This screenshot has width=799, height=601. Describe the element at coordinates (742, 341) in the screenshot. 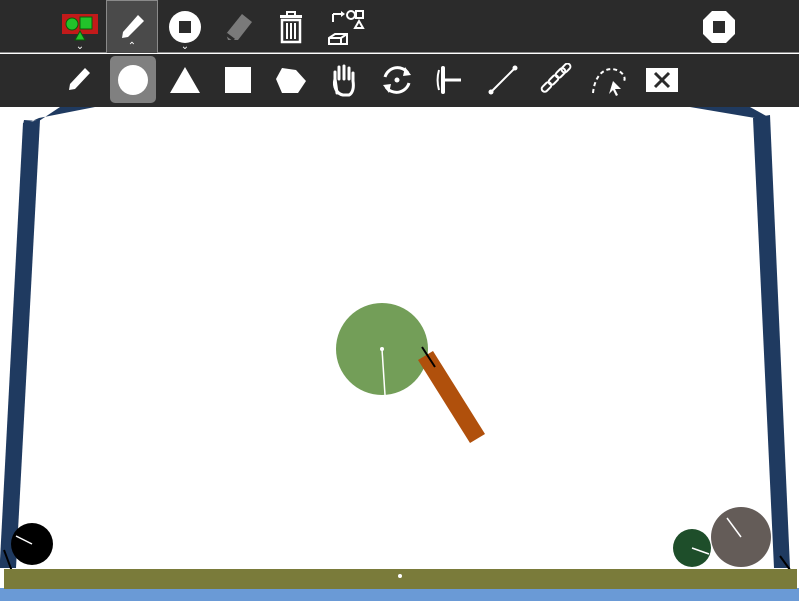

I see `right-wall` at that location.